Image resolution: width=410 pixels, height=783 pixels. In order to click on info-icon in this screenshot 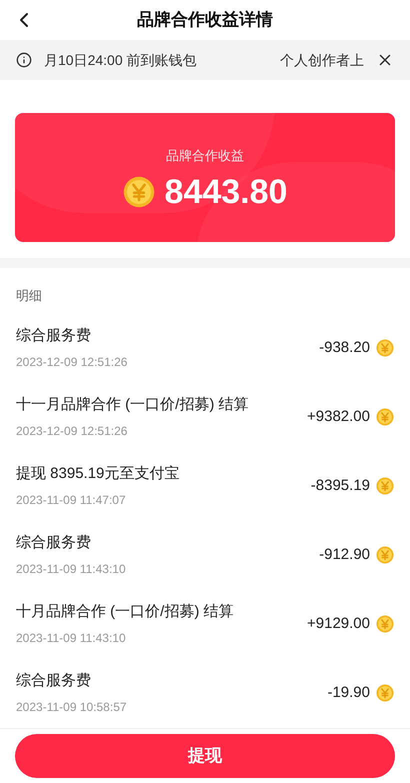, I will do `click(24, 60)`.